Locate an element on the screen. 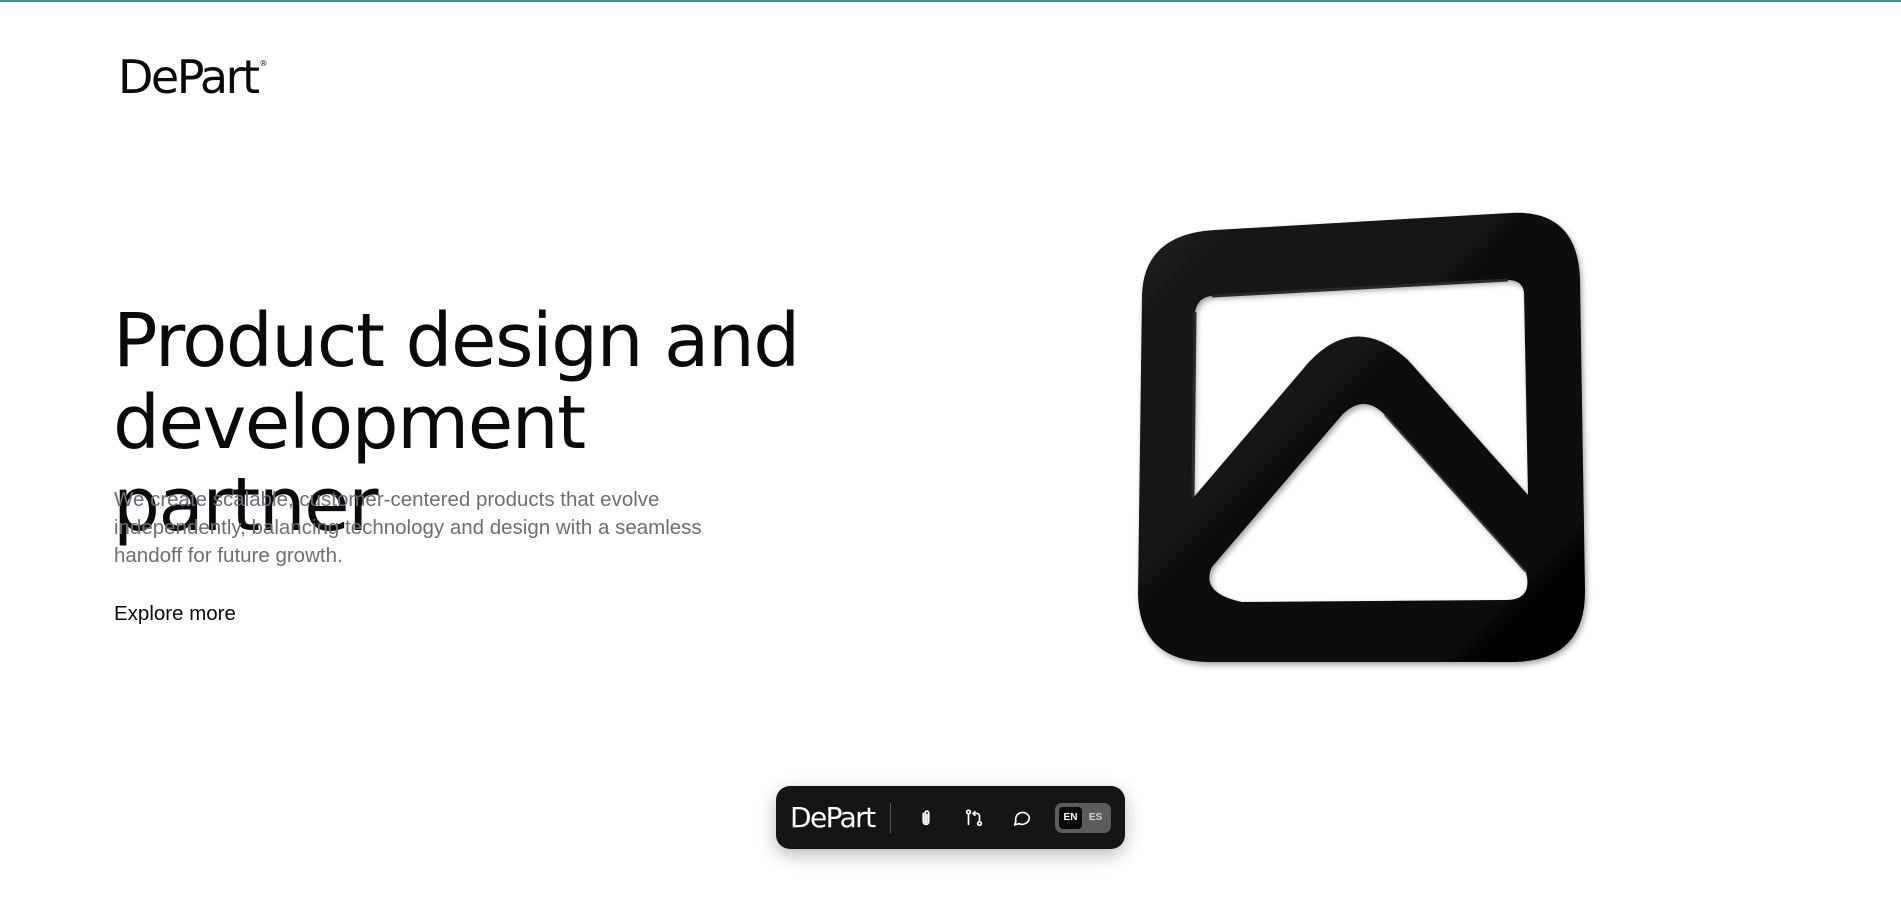 Image resolution: width=1901 pixels, height=910 pixels. brand-logo-text: DePart is located at coordinates (189, 77).